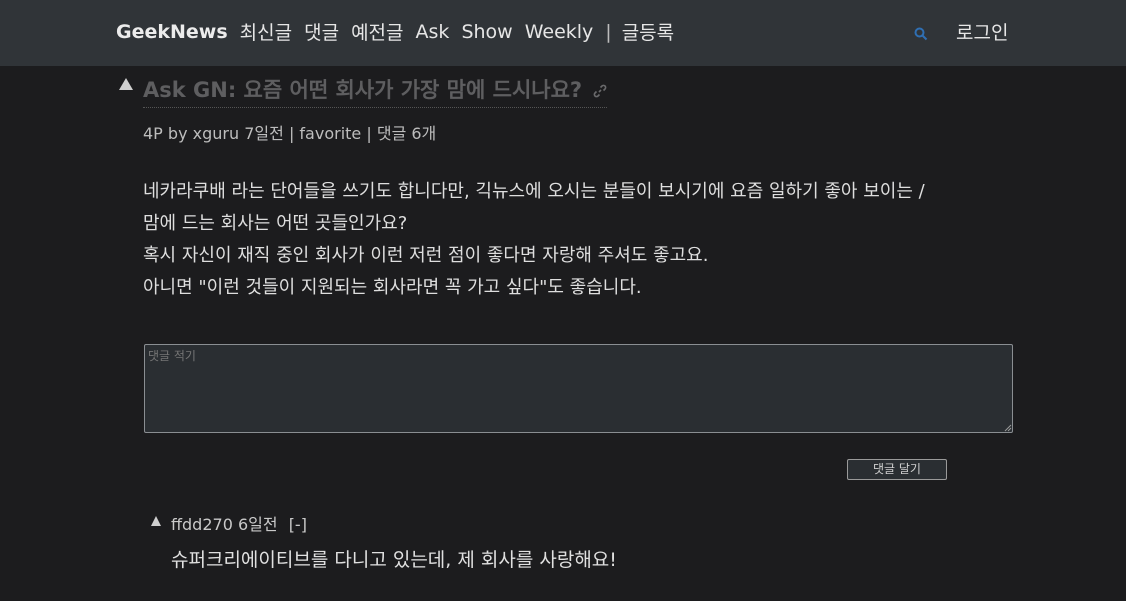  Describe the element at coordinates (275, 223) in the screenshot. I see `topic-body-line: 맘에 드는 회사는 어떤 곳들인가요?` at that location.